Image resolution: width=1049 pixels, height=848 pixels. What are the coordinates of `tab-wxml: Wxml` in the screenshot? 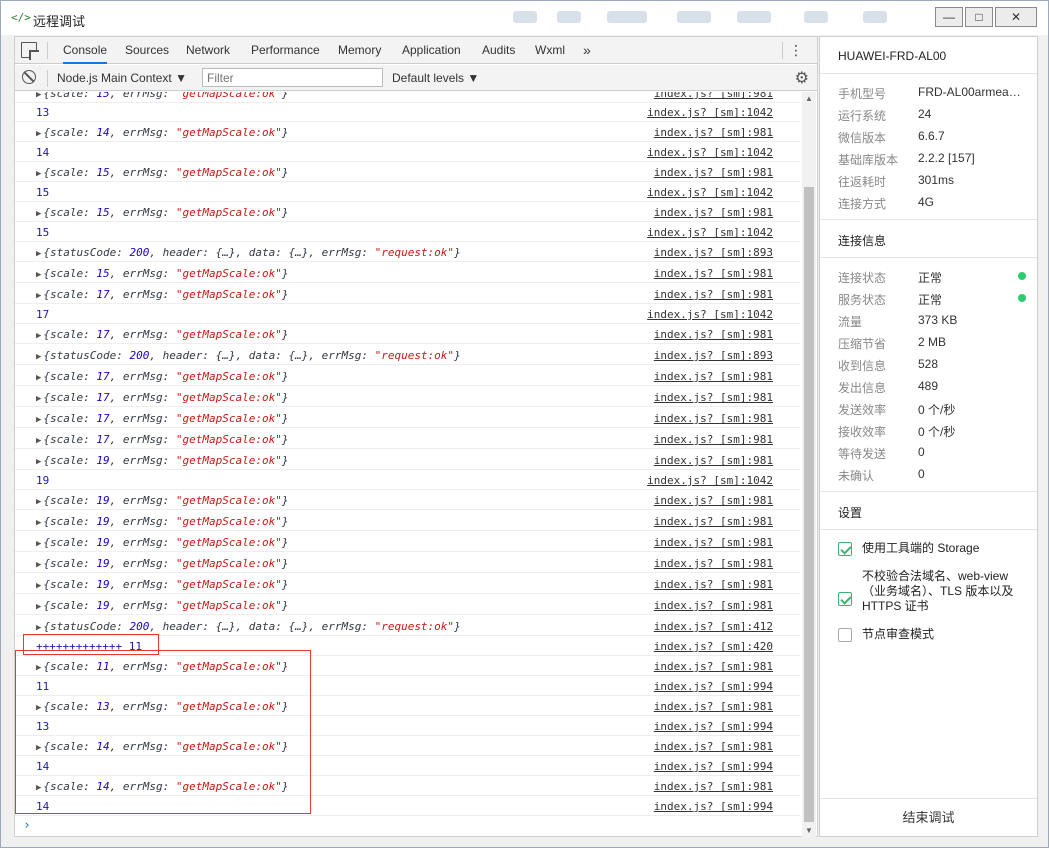 It's located at (550, 50).